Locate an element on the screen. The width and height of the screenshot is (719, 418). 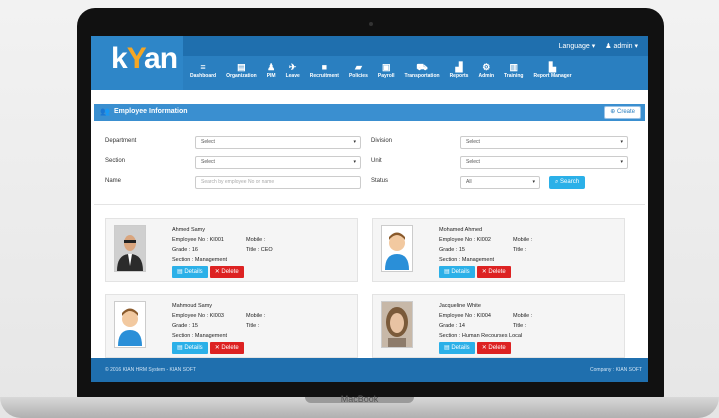
nav-item-pim: ♟ PIM is located at coordinates (271, 70).